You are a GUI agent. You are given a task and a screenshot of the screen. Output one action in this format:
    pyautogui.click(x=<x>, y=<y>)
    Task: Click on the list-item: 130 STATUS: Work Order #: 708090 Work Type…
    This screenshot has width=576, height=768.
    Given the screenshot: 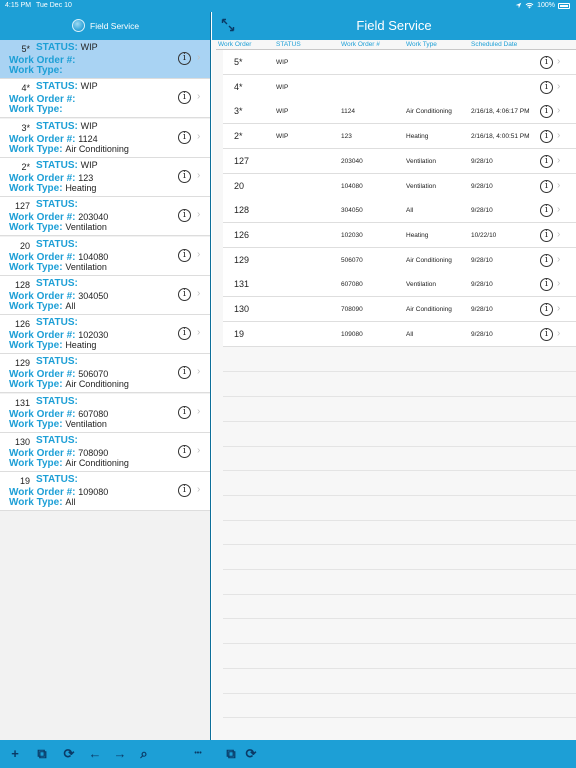 What is the action you would take?
    pyautogui.click(x=105, y=452)
    